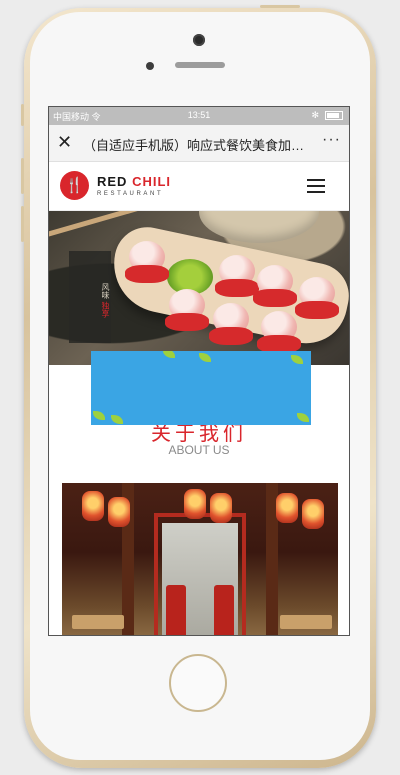 This screenshot has width=400, height=775. Describe the element at coordinates (22, 115) in the screenshot. I see `mute-switch` at that location.